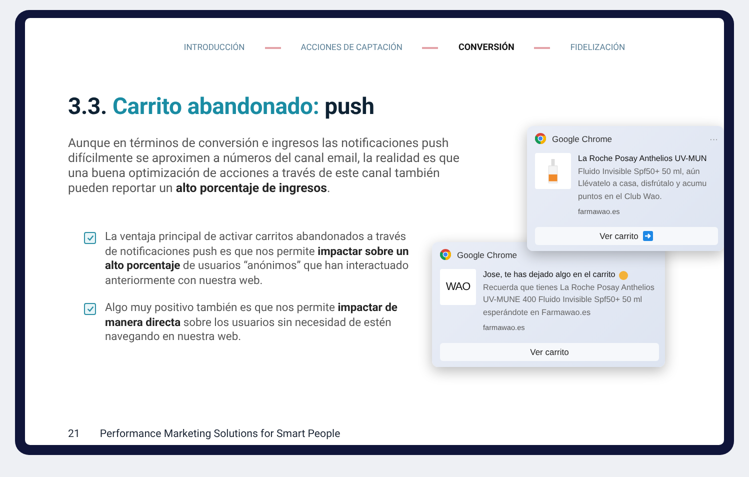 Image resolution: width=749 pixels, height=477 pixels. I want to click on checklist-text: Algo muy positivo también es que nos permite impactar de manera directa sobre los usuarios sin necesidad de estén navegando en nuestra web., so click(251, 322).